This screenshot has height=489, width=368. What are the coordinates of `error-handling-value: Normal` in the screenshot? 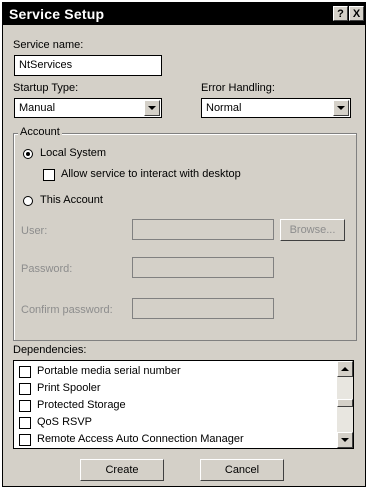 It's located at (224, 108).